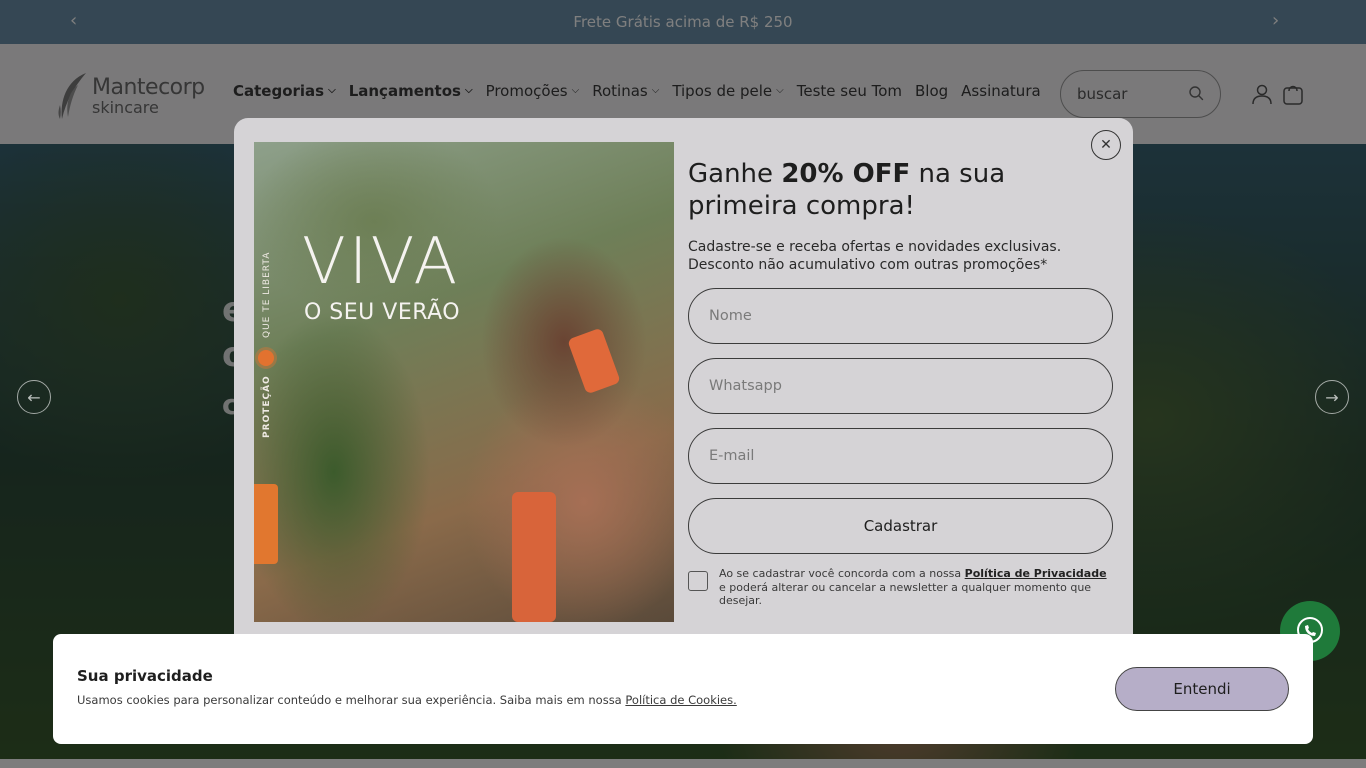 The width and height of the screenshot is (1366, 768). What do you see at coordinates (898, 190) in the screenshot?
I see `modal-headline: Ganhe 20% OFF na sua primeira compra!` at bounding box center [898, 190].